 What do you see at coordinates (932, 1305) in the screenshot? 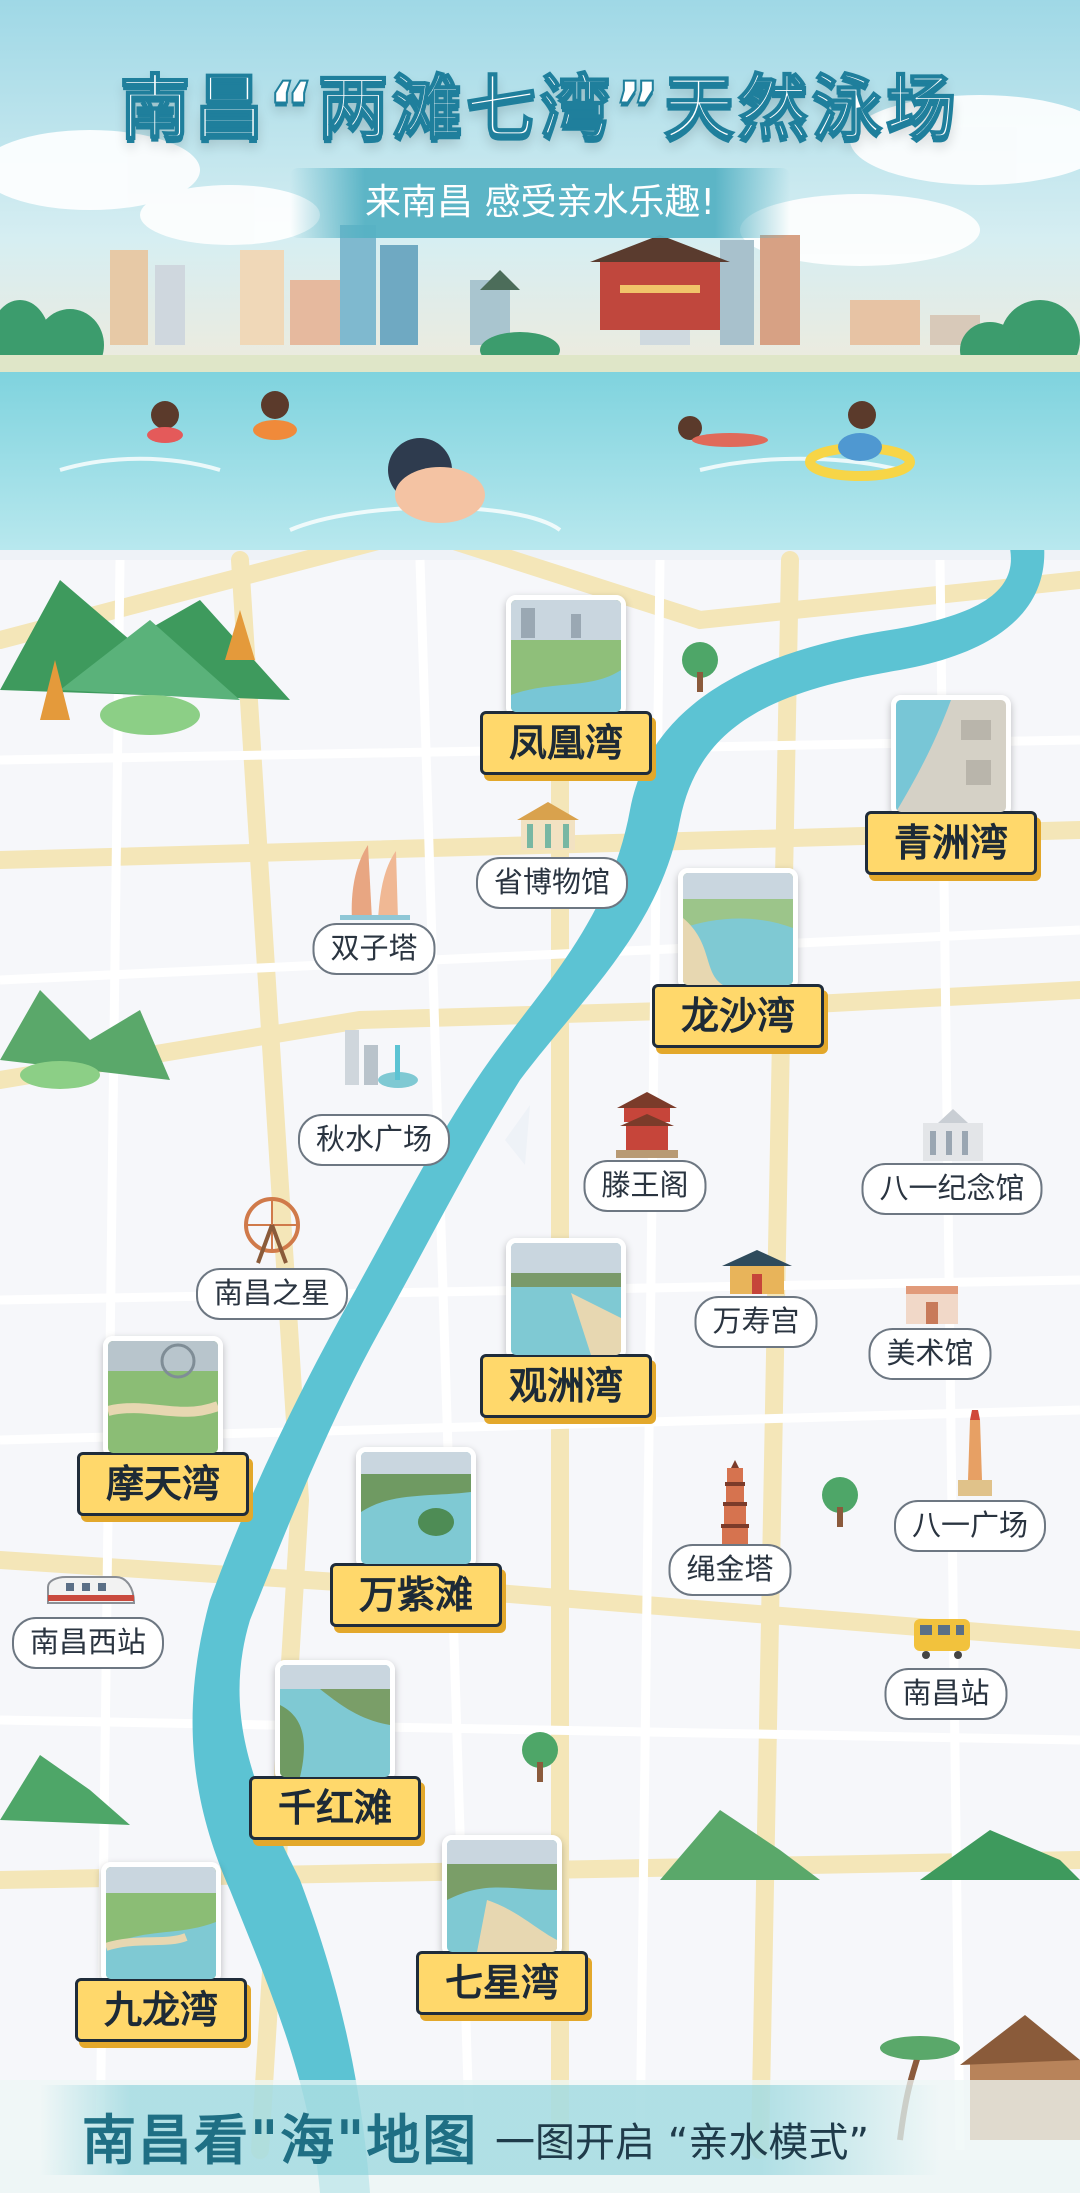
I see `art-museum-icon` at bounding box center [932, 1305].